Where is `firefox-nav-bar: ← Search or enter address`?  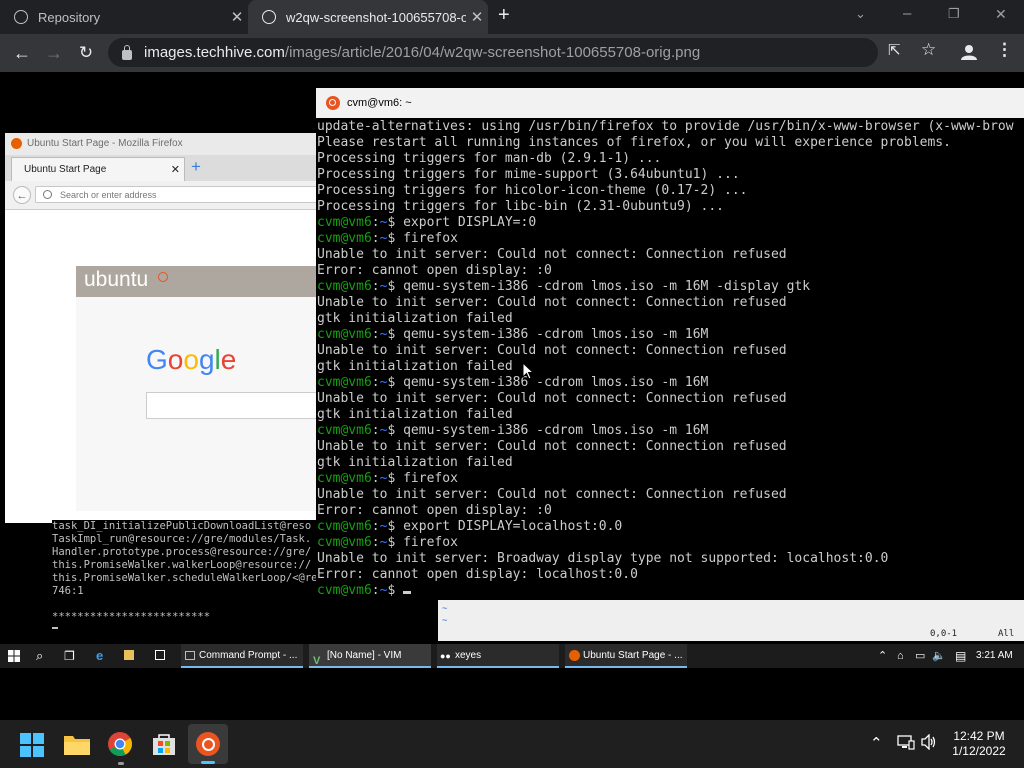 firefox-nav-bar: ← Search or enter address is located at coordinates (165, 195).